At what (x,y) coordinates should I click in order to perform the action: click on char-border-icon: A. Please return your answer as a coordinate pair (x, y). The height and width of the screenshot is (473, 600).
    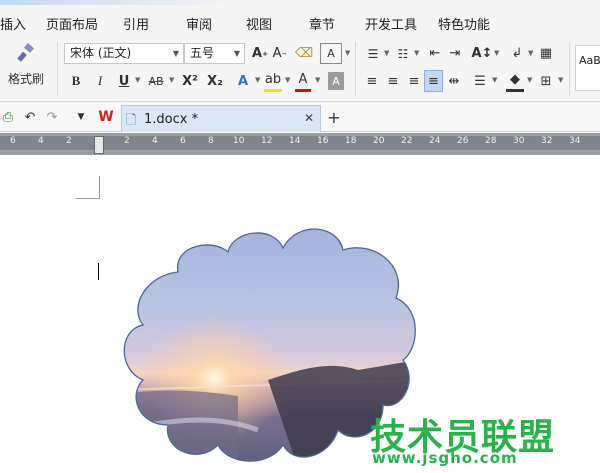
    Looking at the image, I should click on (331, 53).